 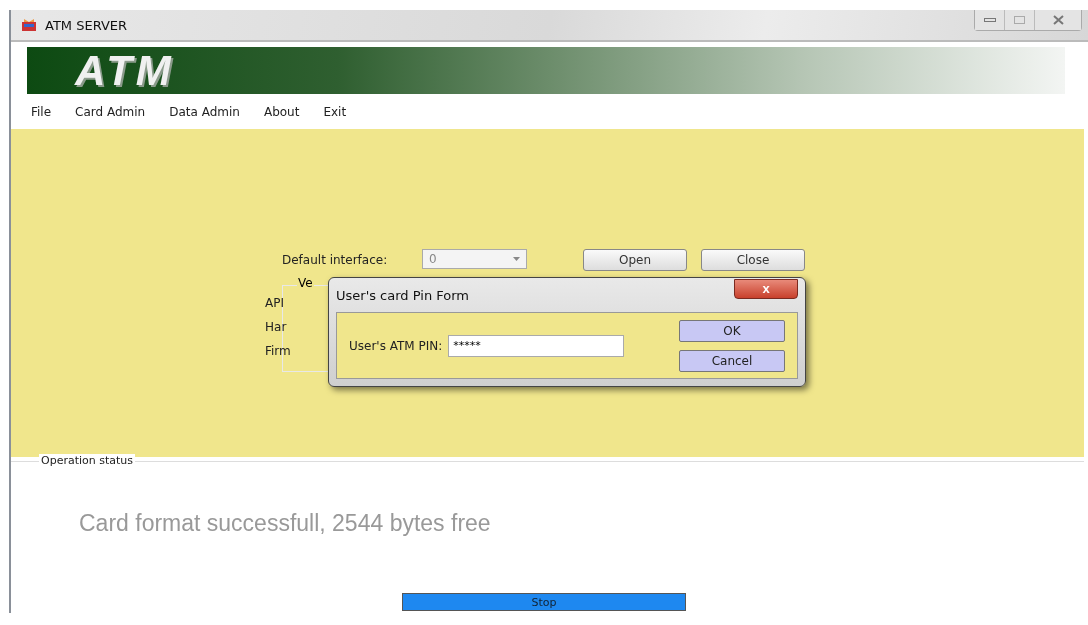 I want to click on menu-item: File, so click(x=41, y=111).